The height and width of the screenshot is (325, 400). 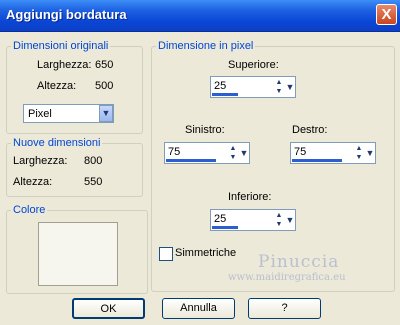 What do you see at coordinates (206, 253) in the screenshot?
I see `symmetric-label: Simmetriche` at bounding box center [206, 253].